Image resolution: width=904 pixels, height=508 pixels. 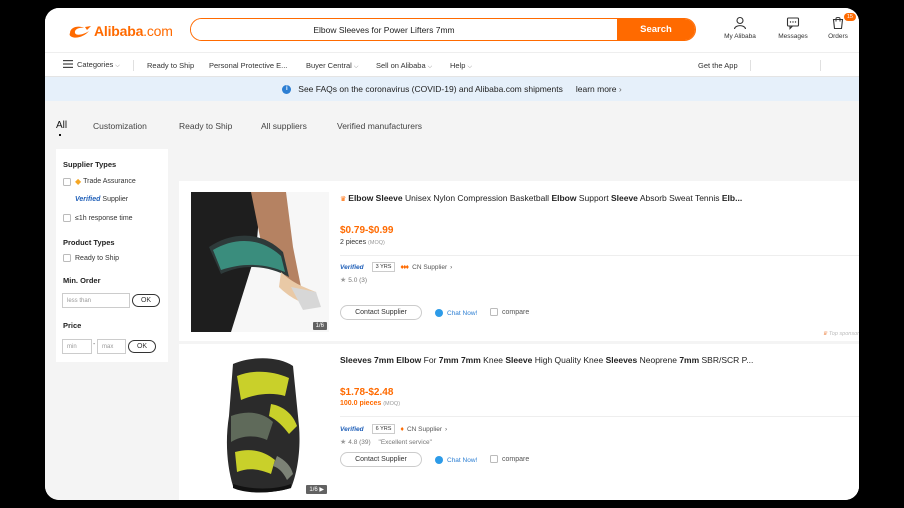 I want to click on top-sponsor-label: Top sponsor, so click(x=843, y=334).